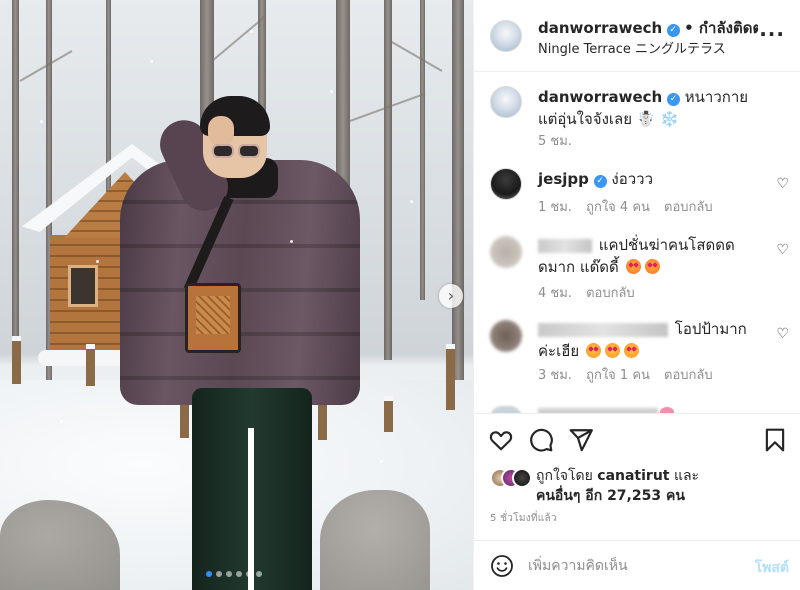 Image resolution: width=800 pixels, height=590 pixels. What do you see at coordinates (506, 184) in the screenshot?
I see `commenter-avatar` at bounding box center [506, 184].